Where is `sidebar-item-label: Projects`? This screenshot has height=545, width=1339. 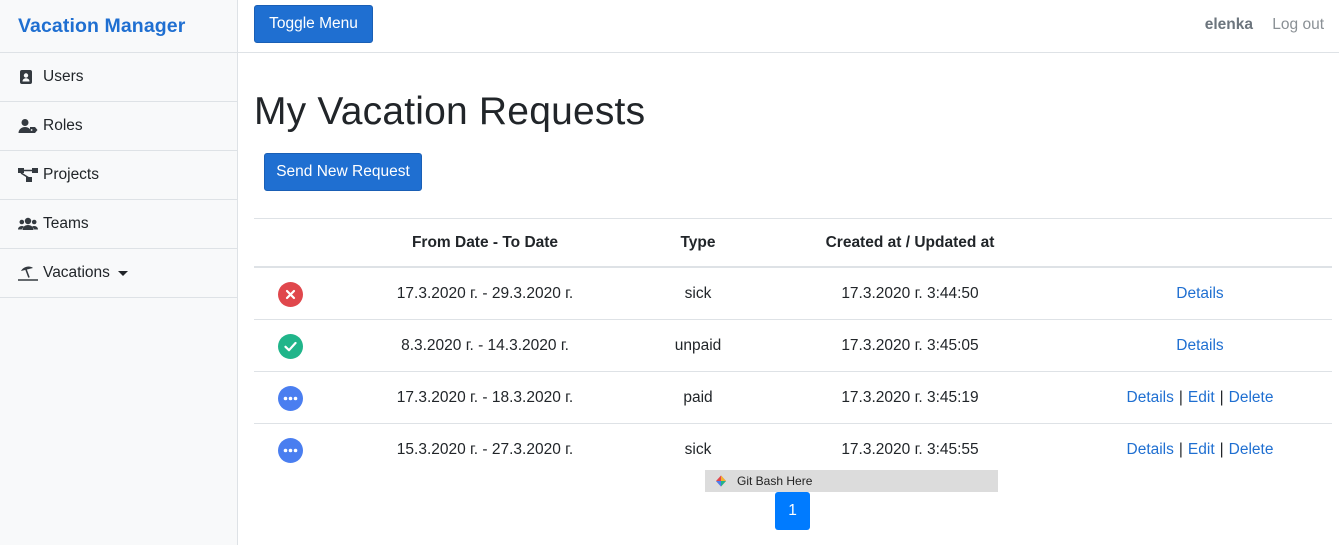
sidebar-item-label: Projects is located at coordinates (71, 174).